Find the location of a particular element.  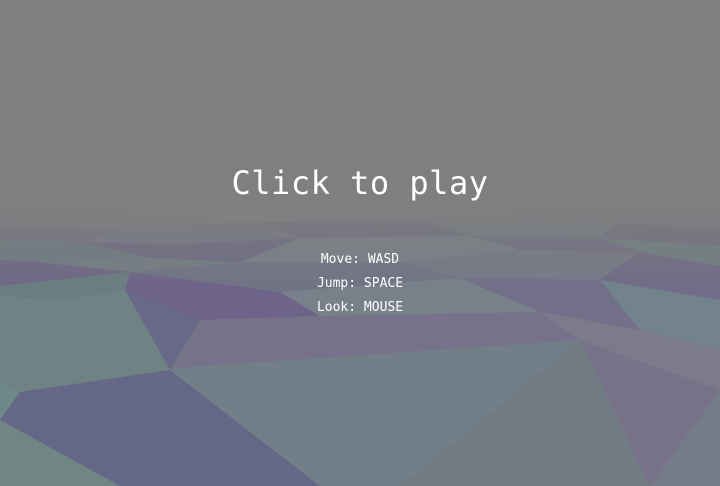

click-to-play-title: Click to play is located at coordinates (360, 183).